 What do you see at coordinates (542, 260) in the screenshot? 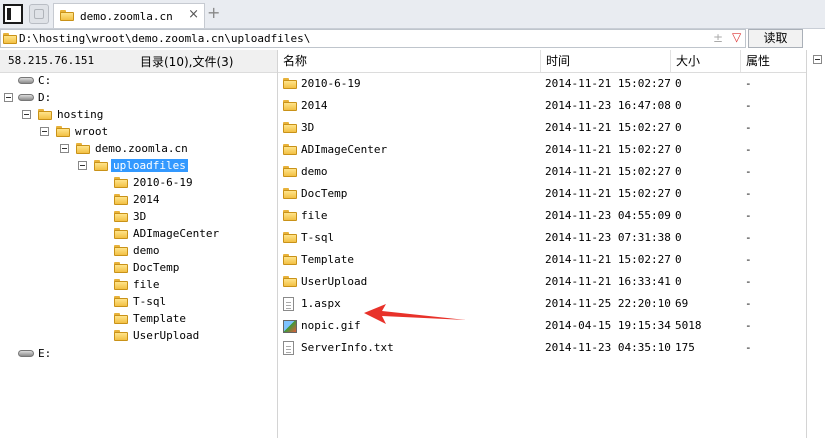
I see `table-row: Template 2014-11-21 15:02:27 0 -` at bounding box center [542, 260].